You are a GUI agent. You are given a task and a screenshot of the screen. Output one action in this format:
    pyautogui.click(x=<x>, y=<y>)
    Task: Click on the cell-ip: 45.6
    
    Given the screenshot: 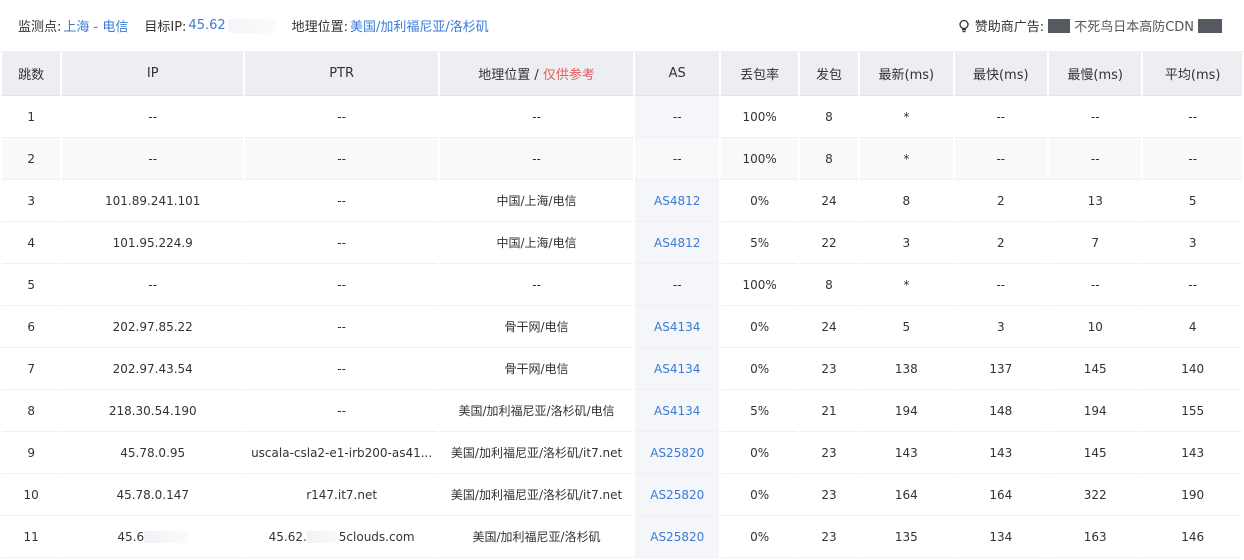 What is the action you would take?
    pyautogui.click(x=153, y=537)
    